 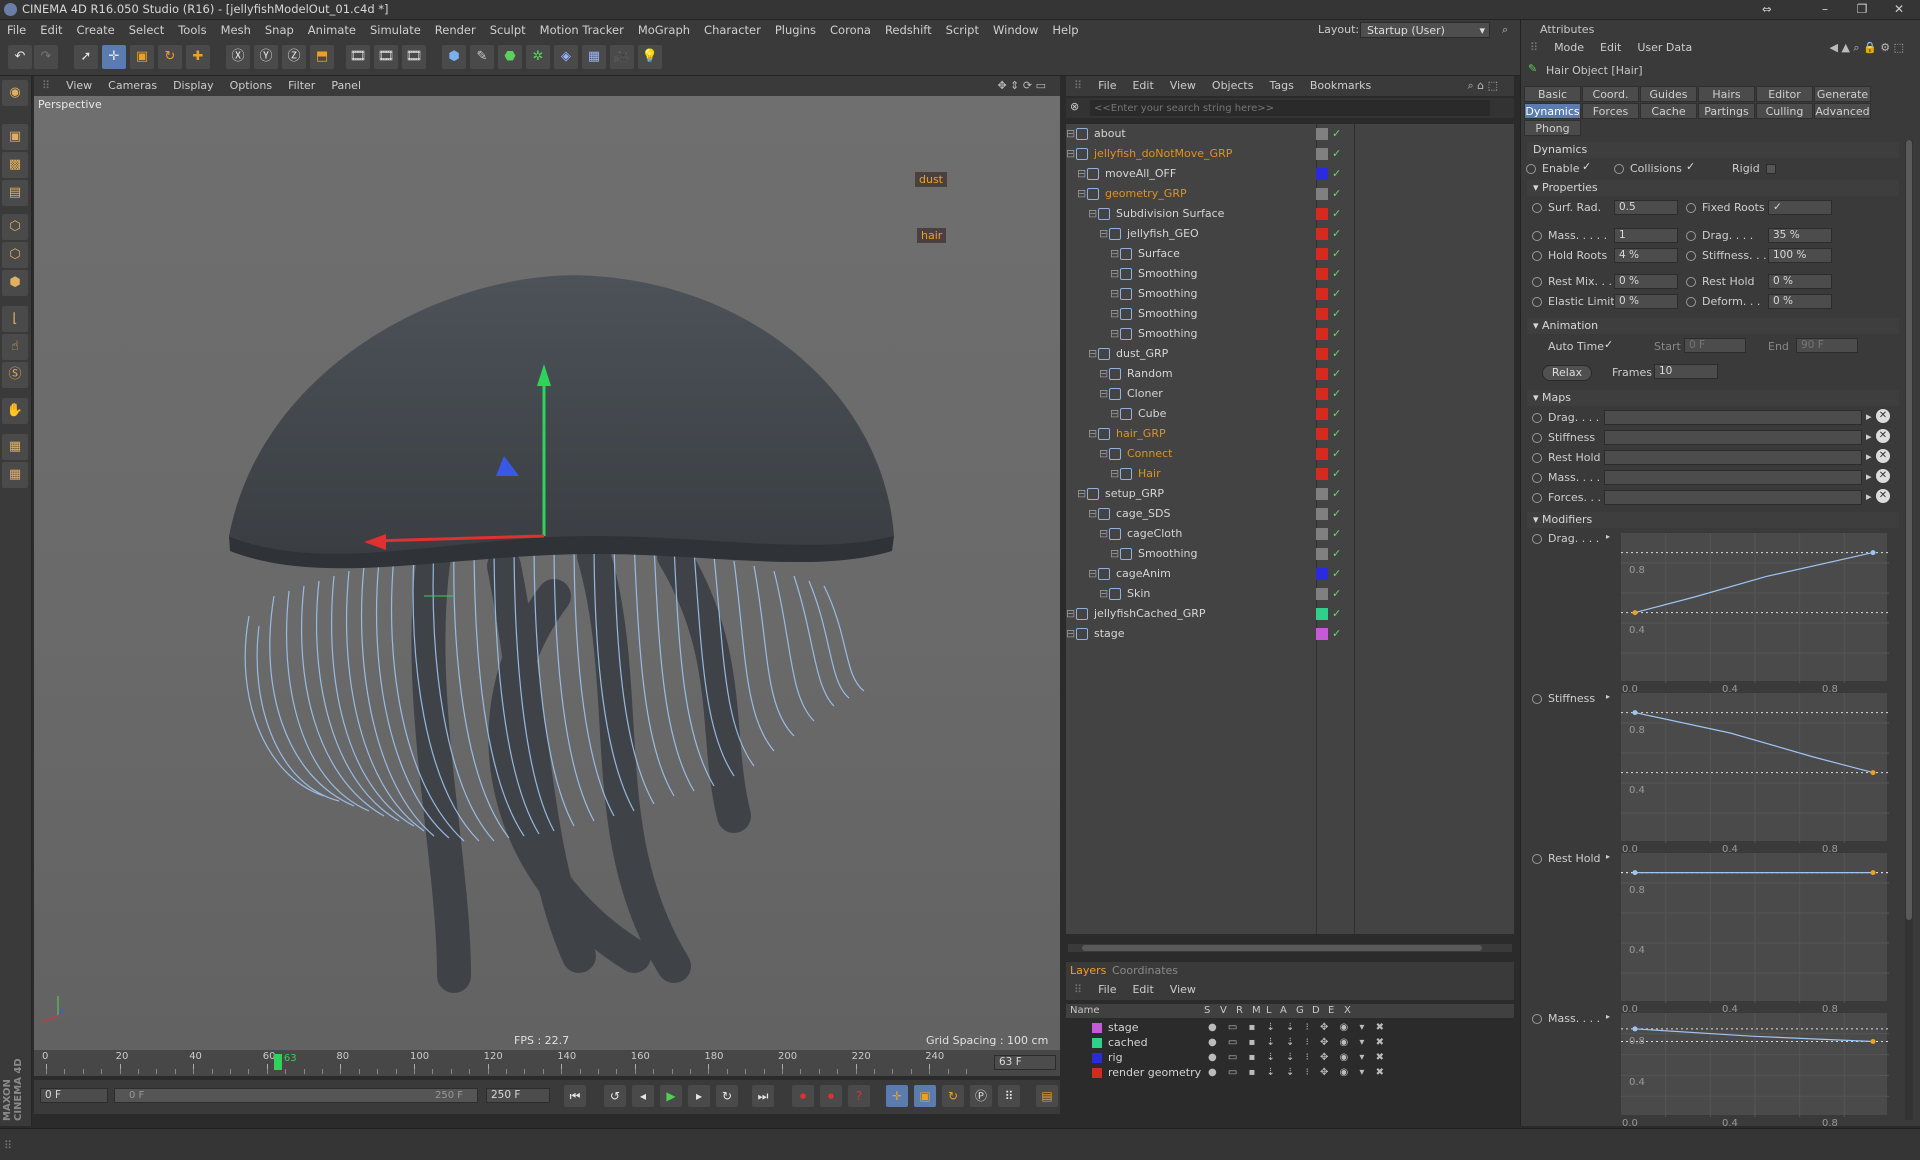 What do you see at coordinates (1800, 235) in the screenshot?
I see `prop-field: 35 %` at bounding box center [1800, 235].